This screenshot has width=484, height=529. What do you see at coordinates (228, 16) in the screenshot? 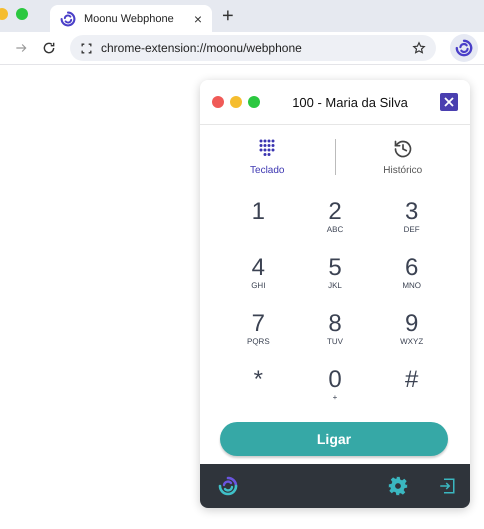
I see `new-tab-icon: +` at bounding box center [228, 16].